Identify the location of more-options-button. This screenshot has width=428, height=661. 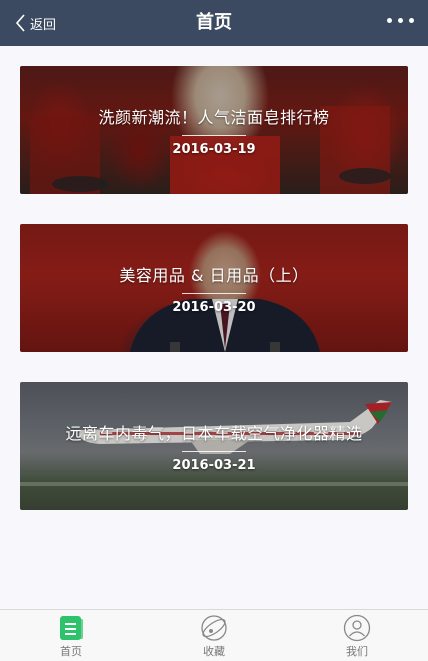
(400, 20).